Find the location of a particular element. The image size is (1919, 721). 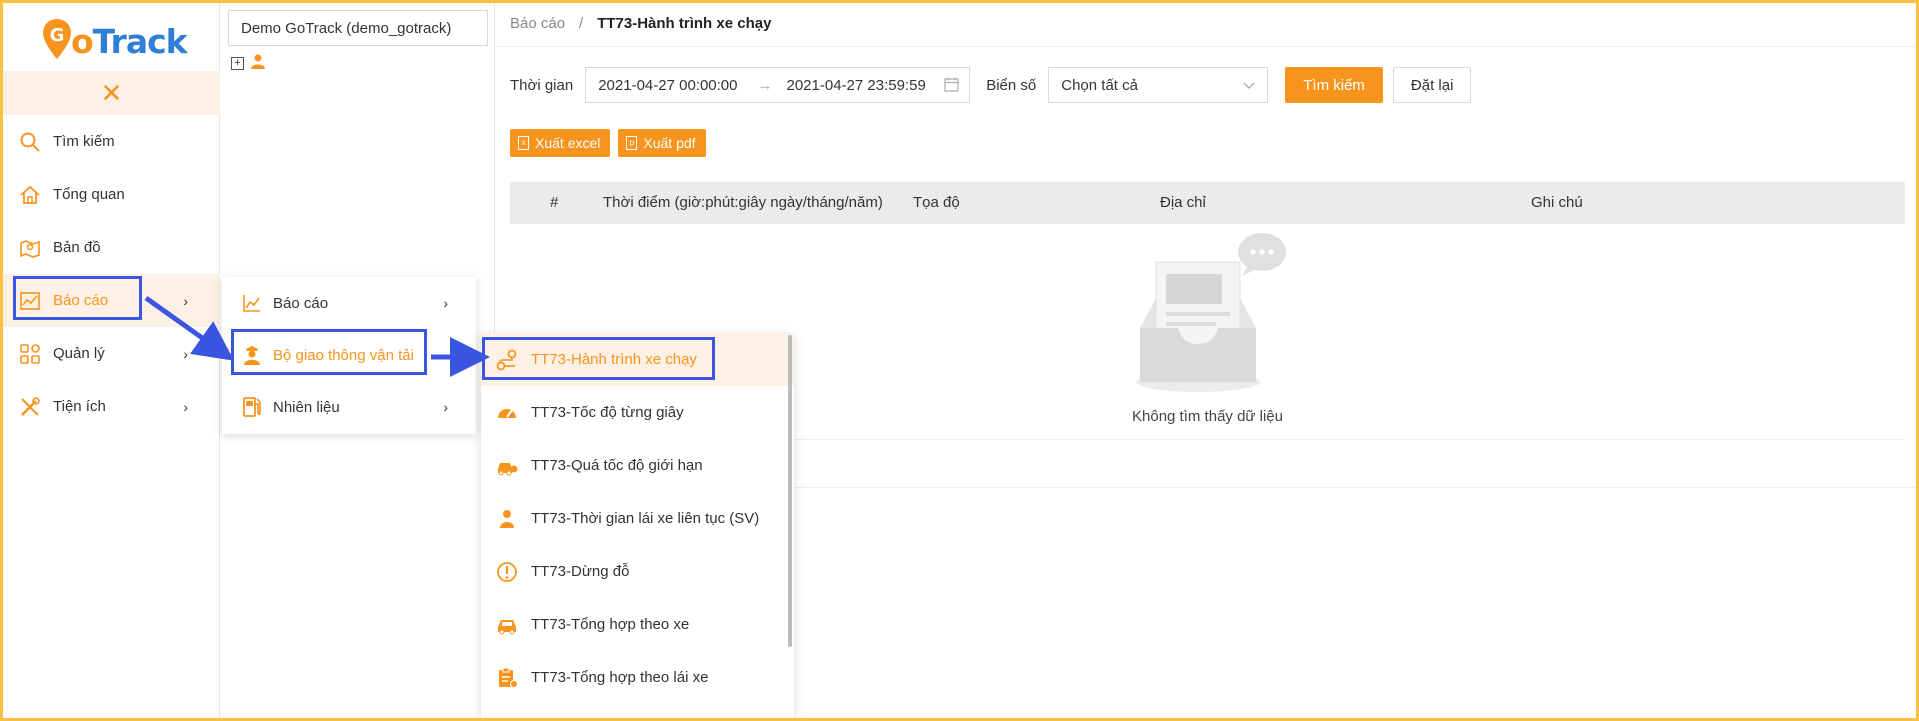

search-icon is located at coordinates (30, 142).